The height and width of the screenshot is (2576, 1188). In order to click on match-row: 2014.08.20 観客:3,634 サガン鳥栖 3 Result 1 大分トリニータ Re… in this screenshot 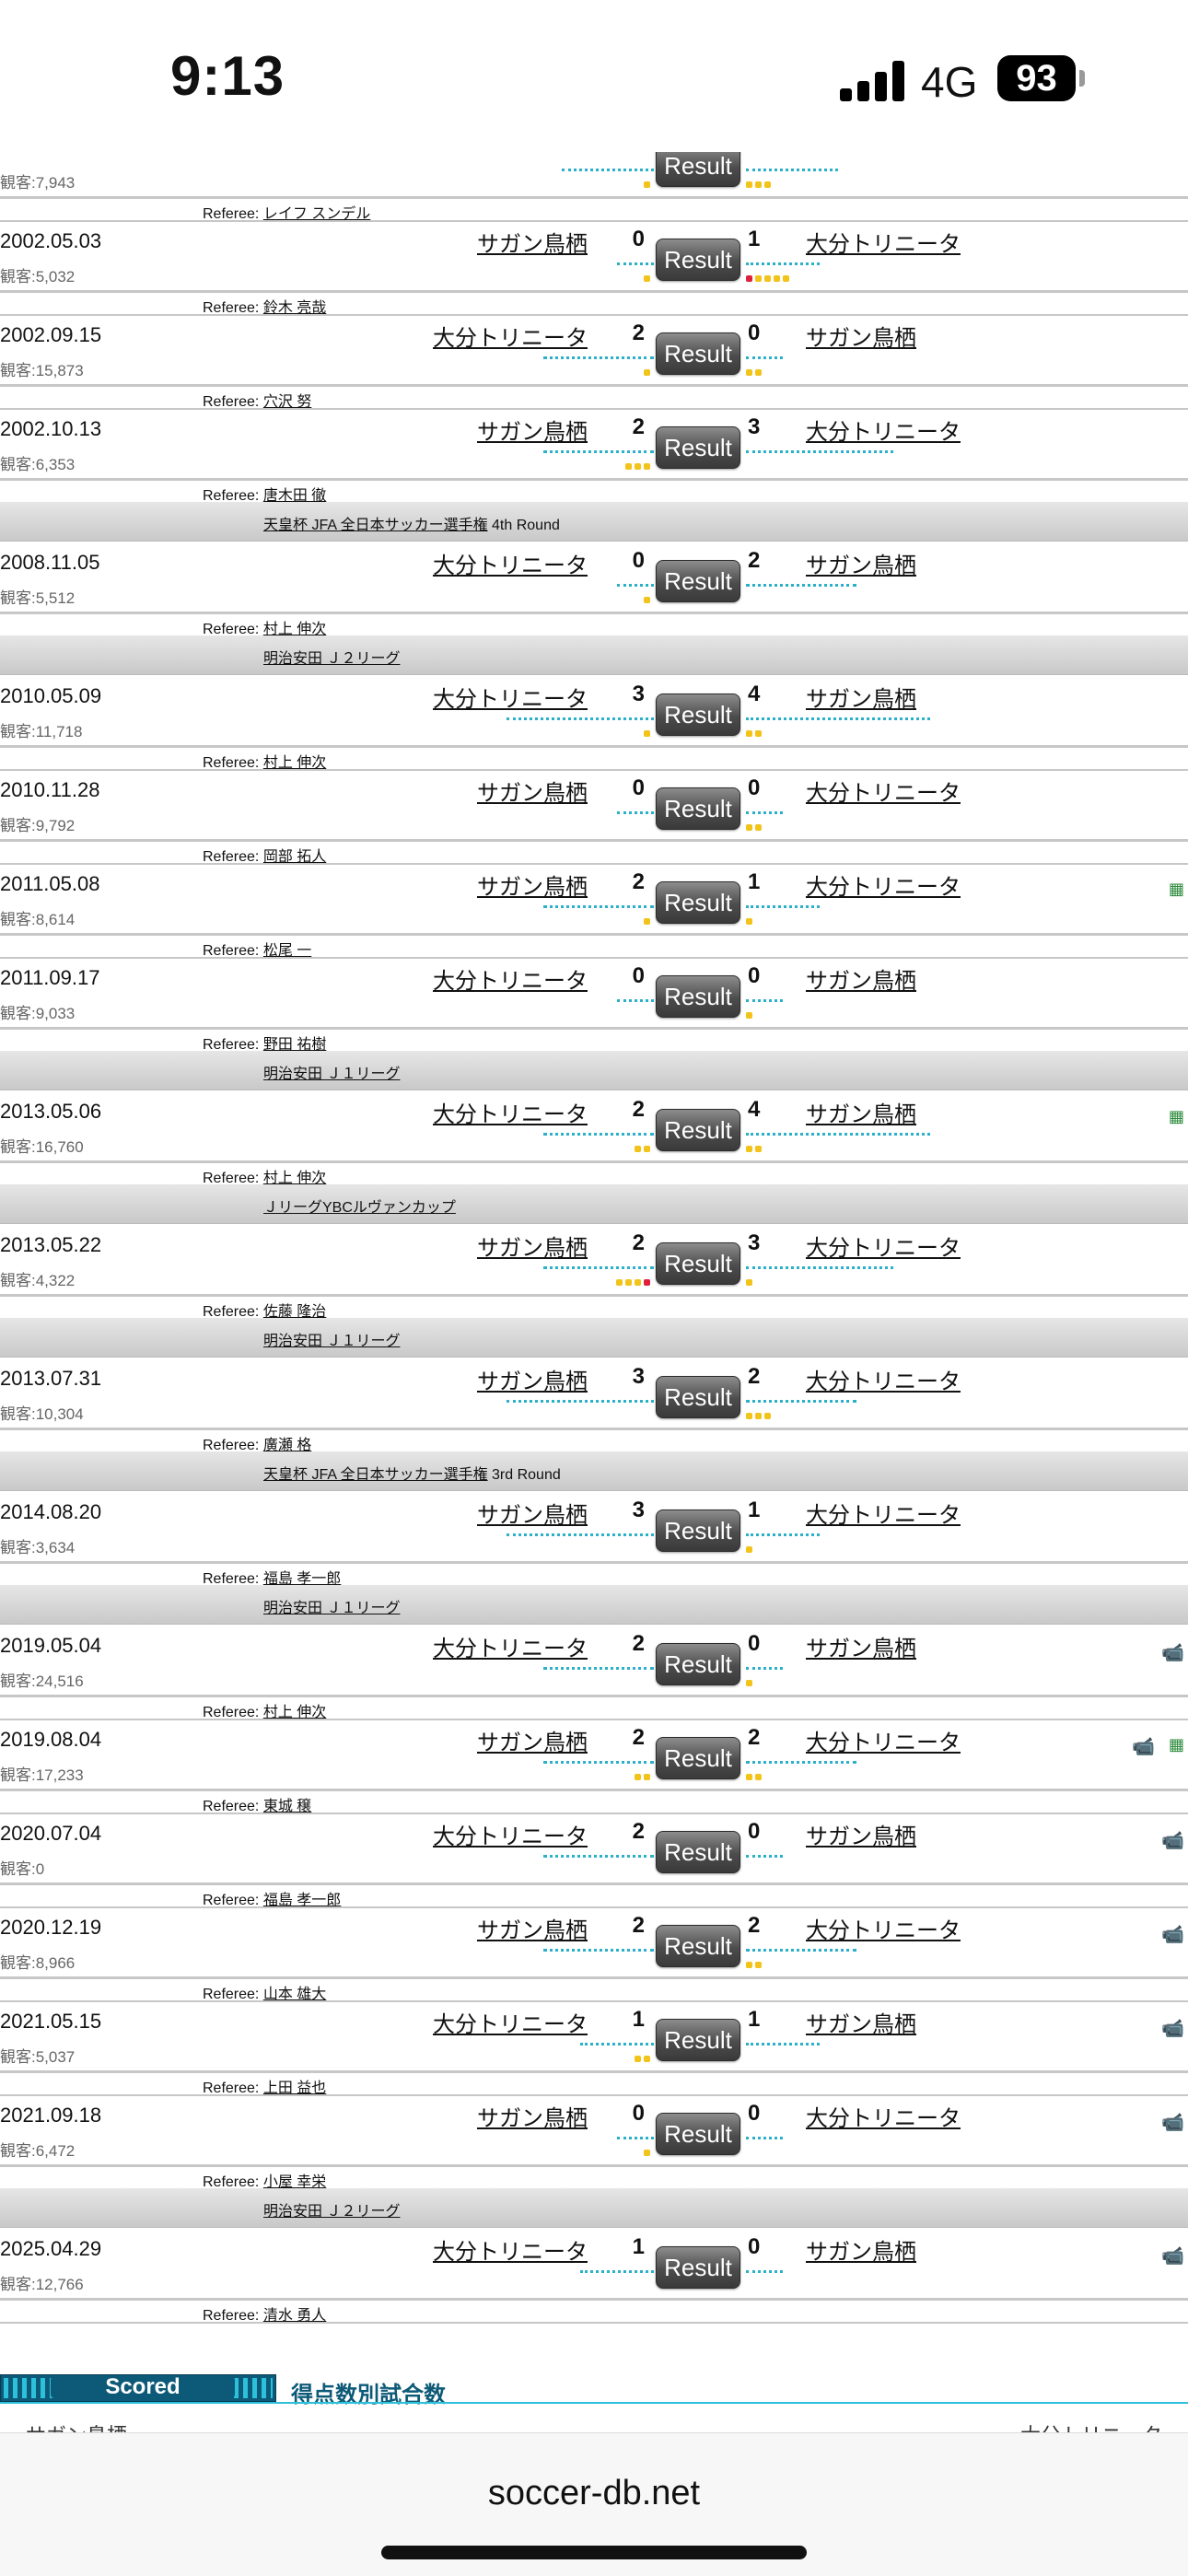, I will do `click(594, 1539)`.